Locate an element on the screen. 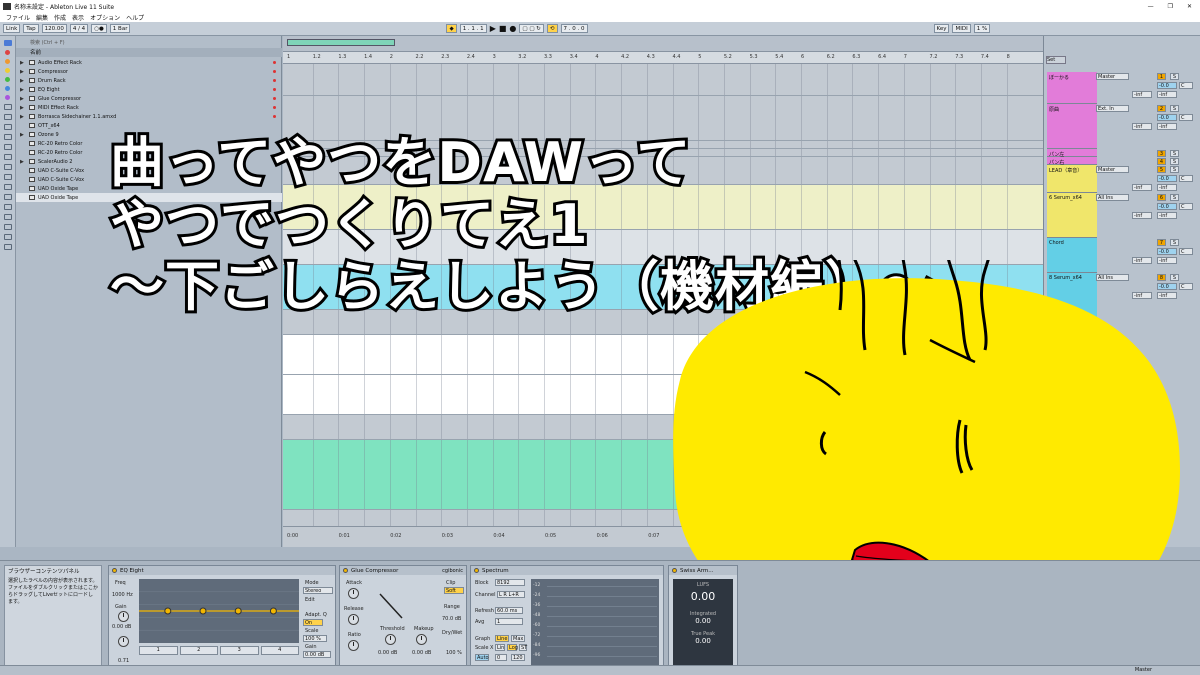 This screenshot has width=1200, height=675. volume-field: -0.0 is located at coordinates (1167, 206).